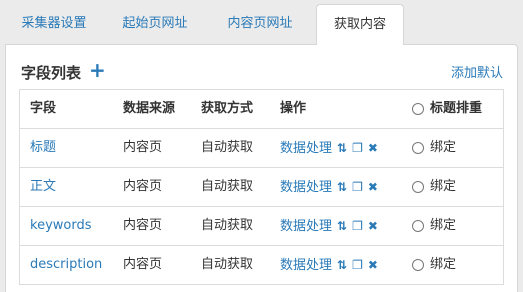 The image size is (523, 292). Describe the element at coordinates (51, 73) in the screenshot. I see `panel-title: 字段列表` at that location.